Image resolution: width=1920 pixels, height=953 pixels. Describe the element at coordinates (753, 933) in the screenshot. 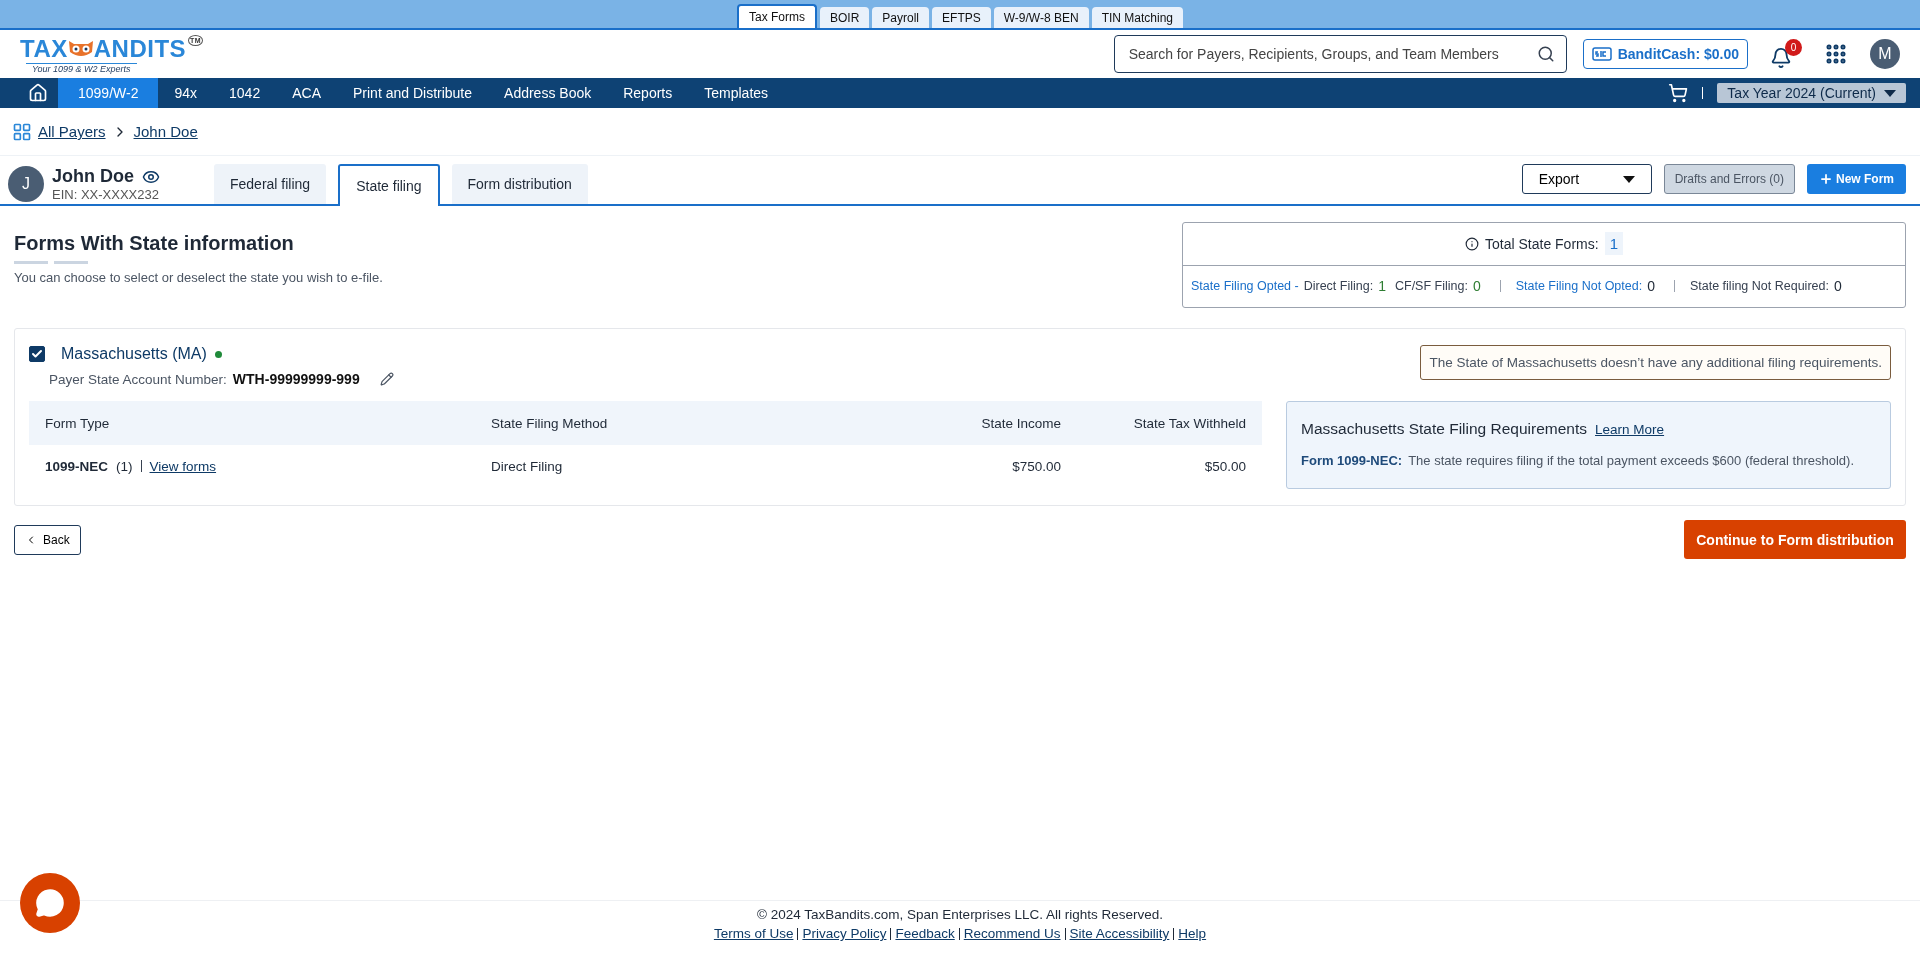

I see `footer-link: Terms of Use` at that location.